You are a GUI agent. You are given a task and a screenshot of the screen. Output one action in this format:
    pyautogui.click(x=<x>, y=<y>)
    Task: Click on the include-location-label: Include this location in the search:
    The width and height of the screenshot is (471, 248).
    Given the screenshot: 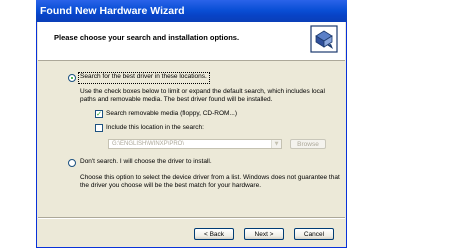 What is the action you would take?
    pyautogui.click(x=155, y=127)
    